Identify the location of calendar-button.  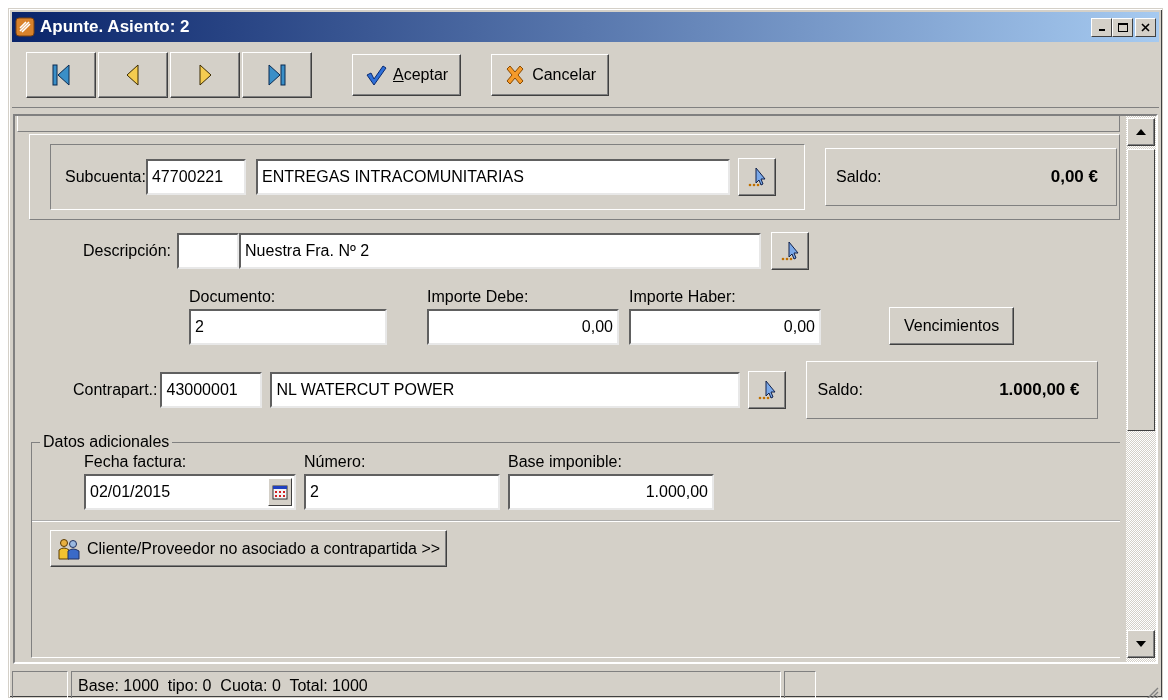
(280, 492).